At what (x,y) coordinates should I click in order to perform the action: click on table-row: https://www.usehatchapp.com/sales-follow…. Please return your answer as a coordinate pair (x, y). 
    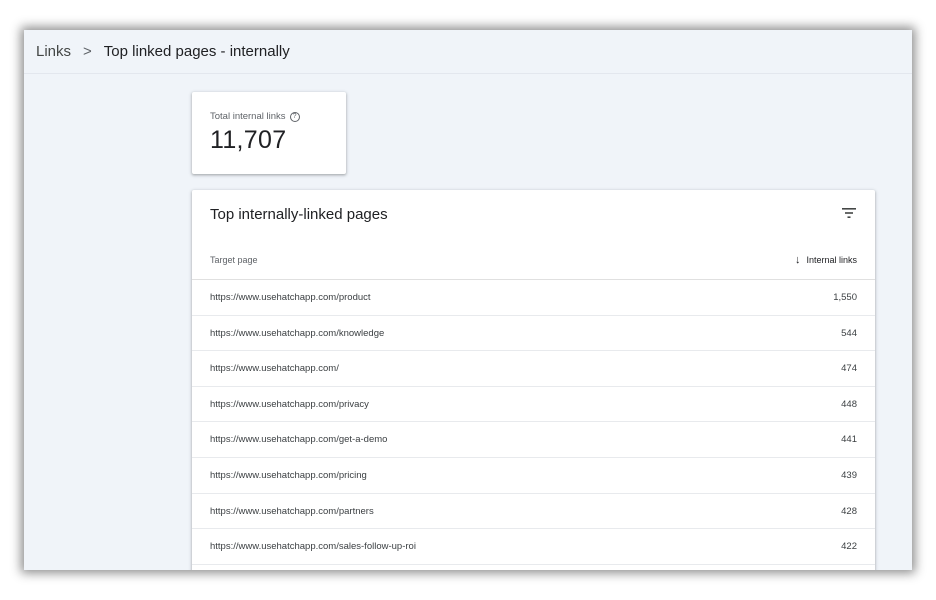
    Looking at the image, I should click on (533, 547).